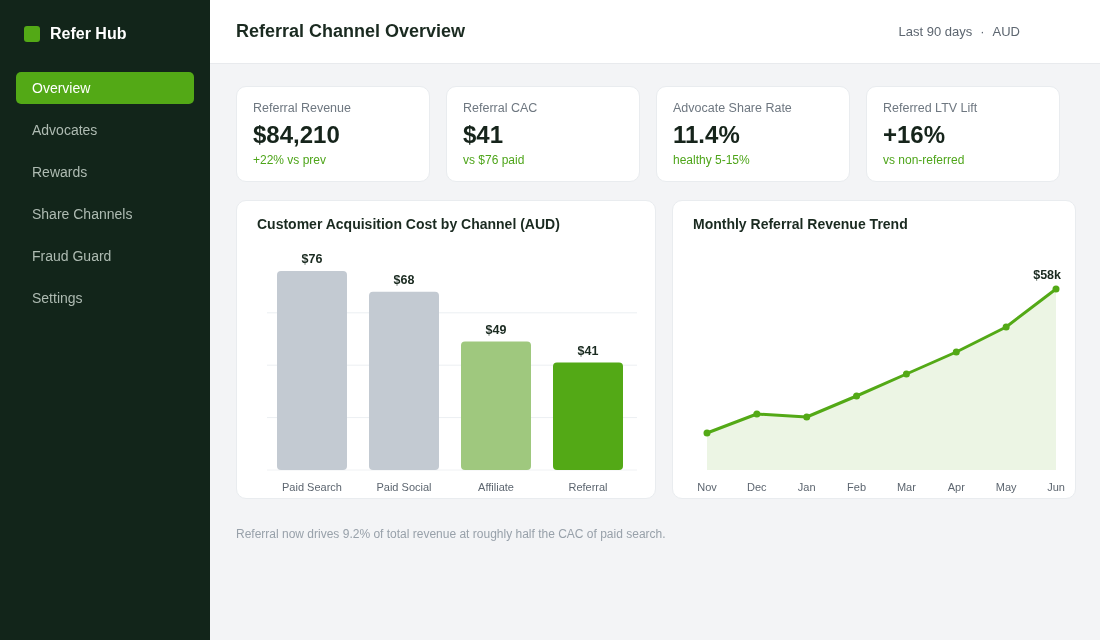 The width and height of the screenshot is (1100, 640). I want to click on nav-item: Advocates, so click(105, 130).